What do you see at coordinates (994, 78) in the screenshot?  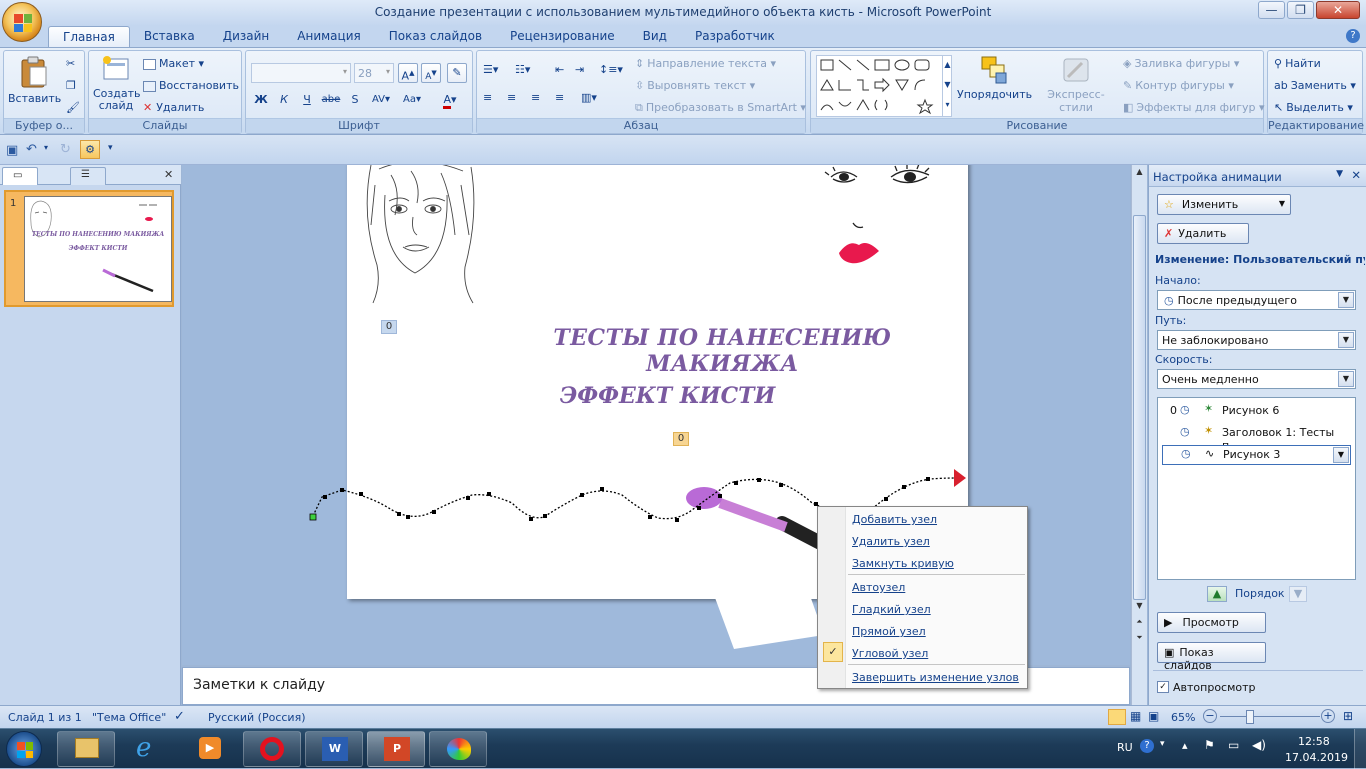 I see `arrange-button: Упорядочить` at bounding box center [994, 78].